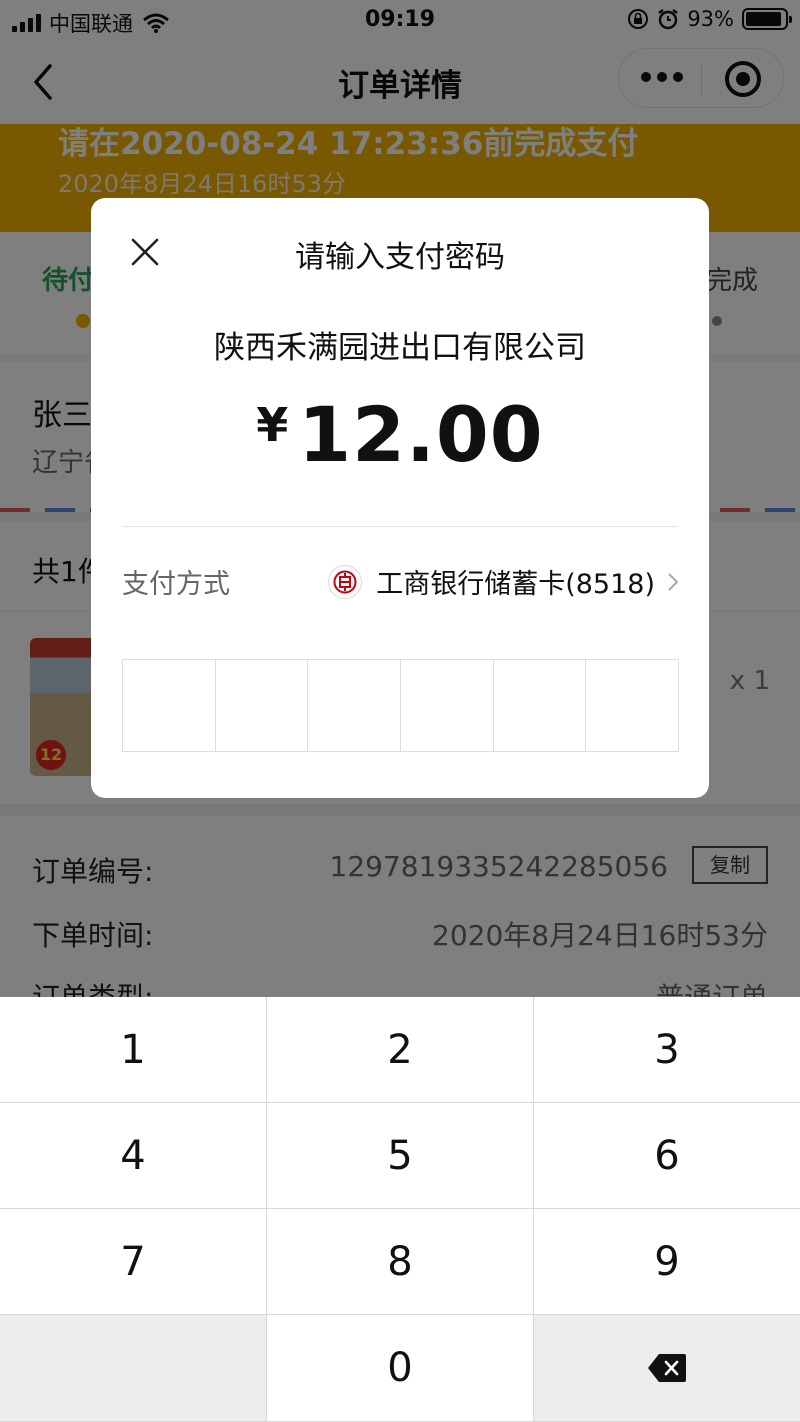 The width and height of the screenshot is (800, 1422). What do you see at coordinates (133, 1368) in the screenshot?
I see `key-blank` at bounding box center [133, 1368].